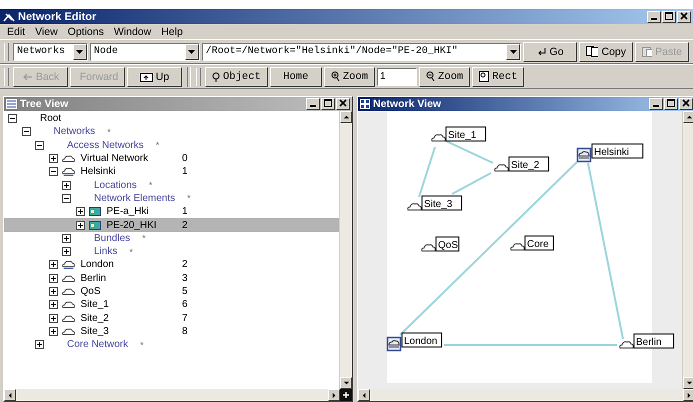  I want to click on tree-label: Bundles, so click(112, 238).